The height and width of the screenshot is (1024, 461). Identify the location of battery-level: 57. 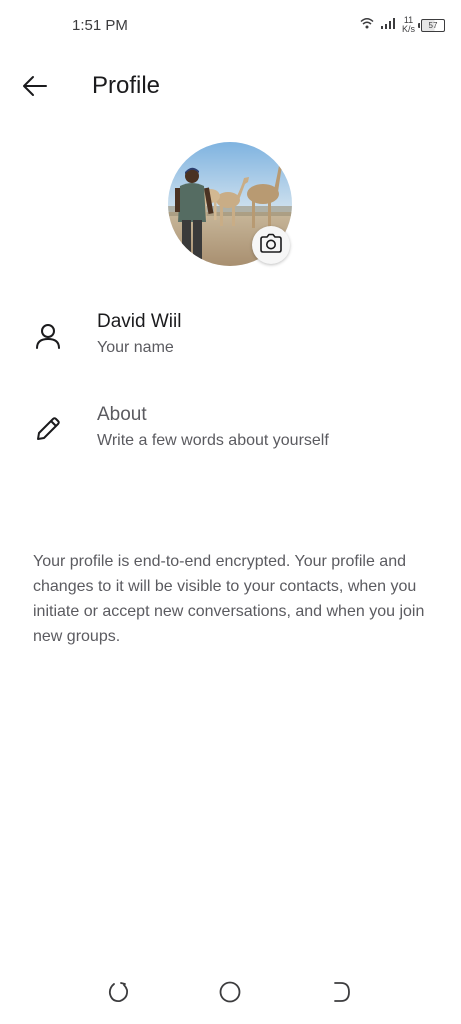
(433, 25).